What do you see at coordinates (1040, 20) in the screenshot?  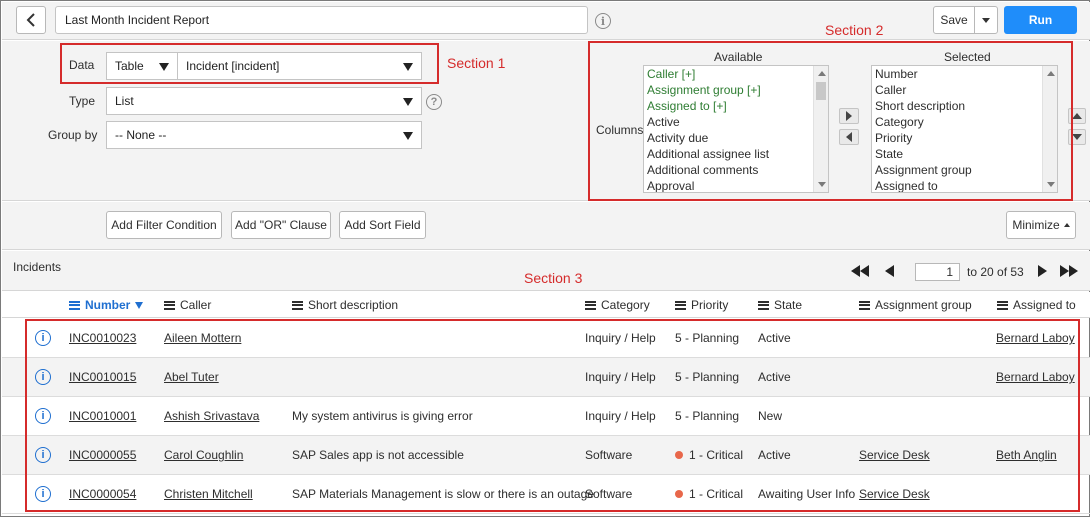 I see `run-button: Run` at bounding box center [1040, 20].